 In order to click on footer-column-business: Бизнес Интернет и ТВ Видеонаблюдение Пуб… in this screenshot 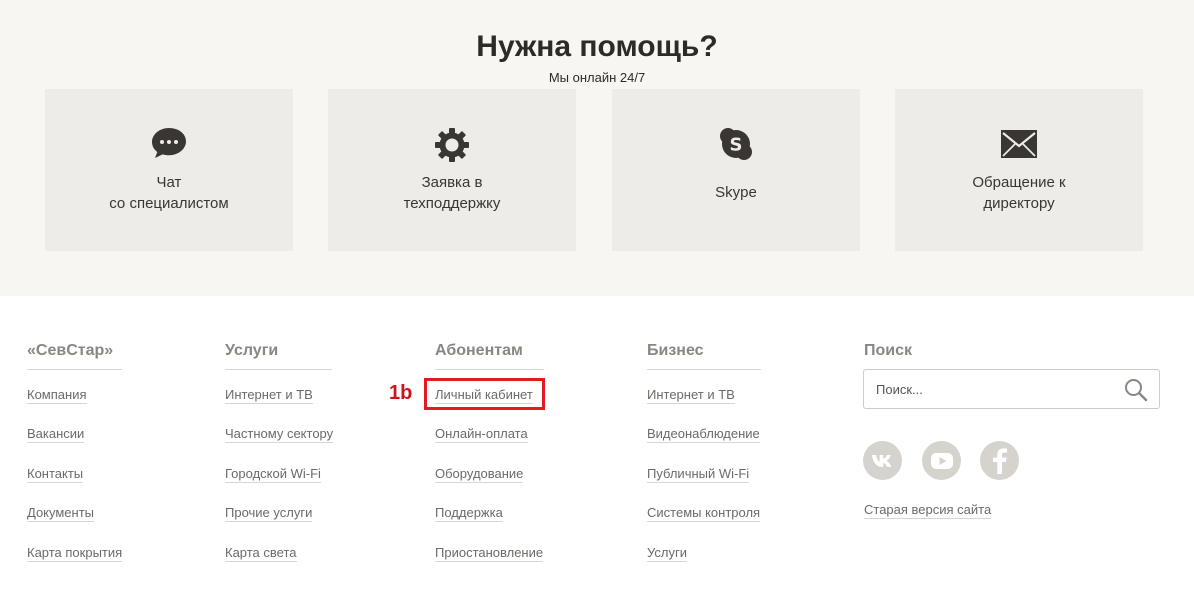, I will do `click(704, 451)`.